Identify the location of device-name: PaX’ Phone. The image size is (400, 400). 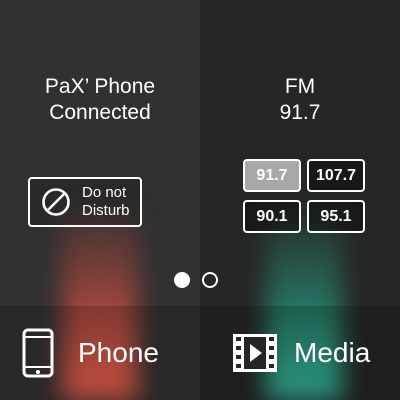
(100, 86).